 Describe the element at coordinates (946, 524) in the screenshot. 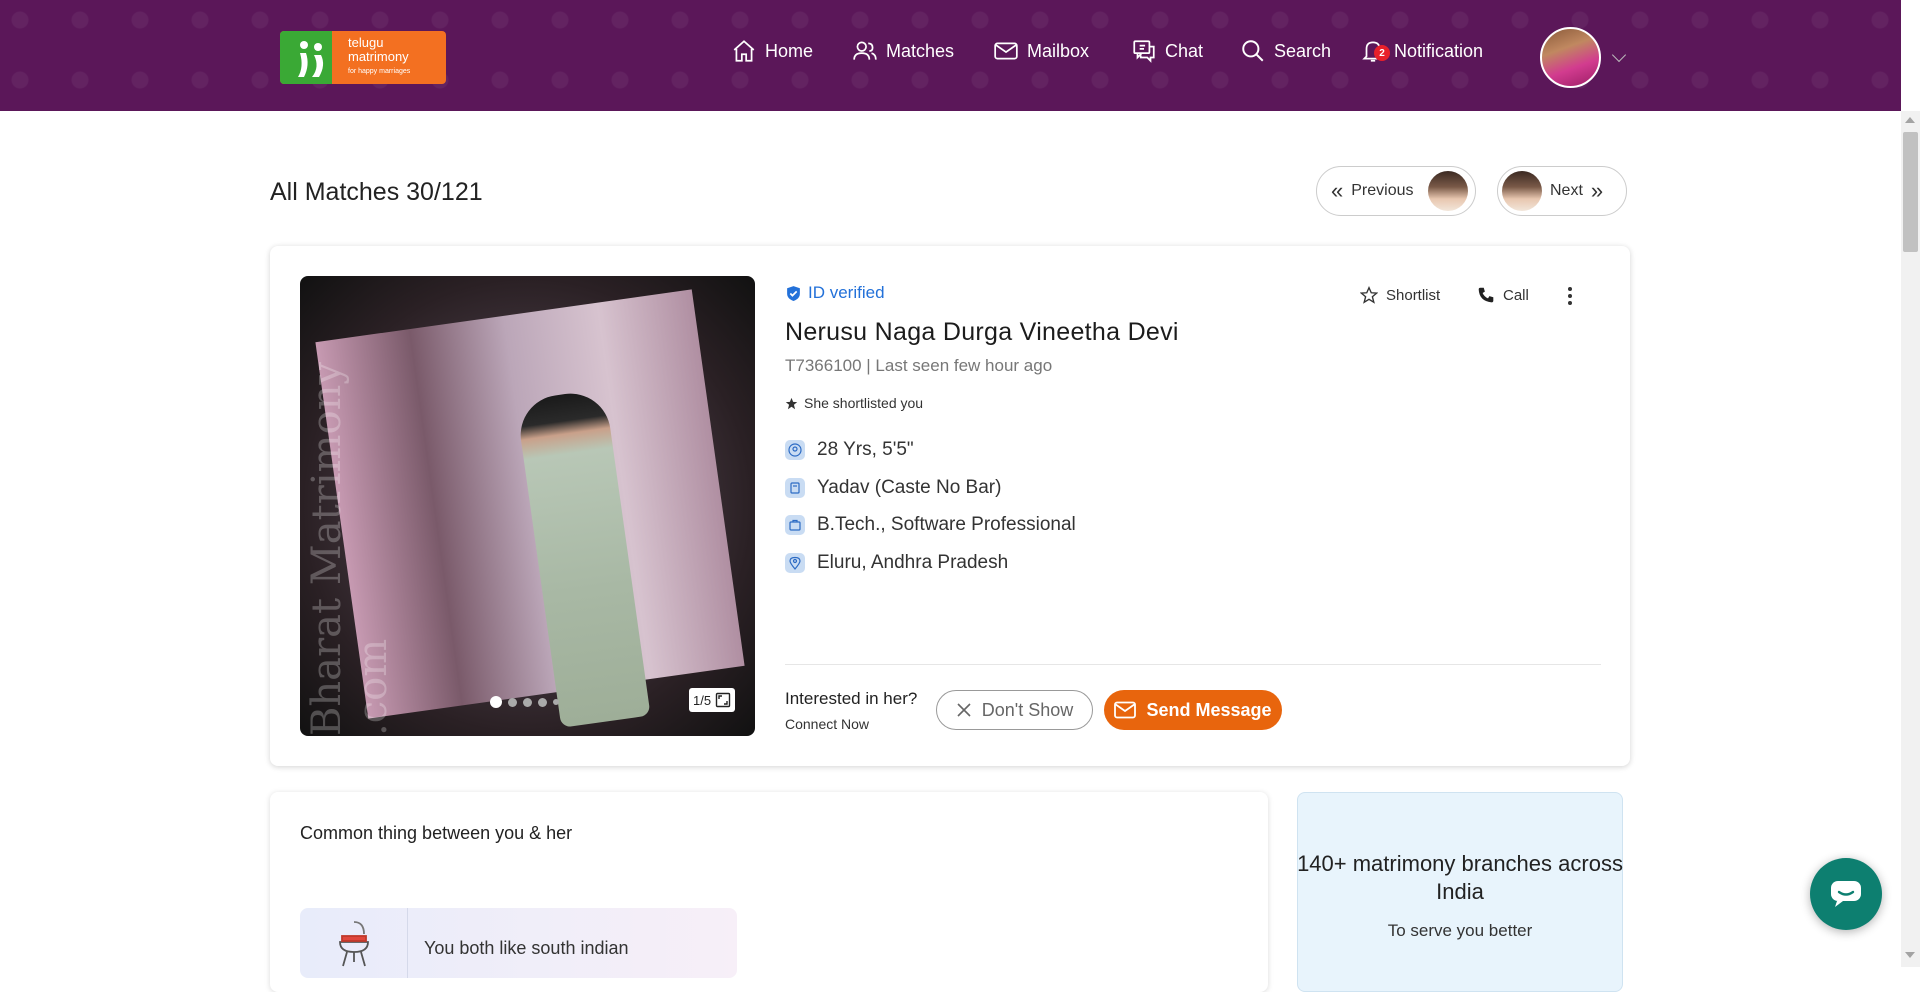

I see `detail-education-job-text: B.Tech., Software Professional` at that location.